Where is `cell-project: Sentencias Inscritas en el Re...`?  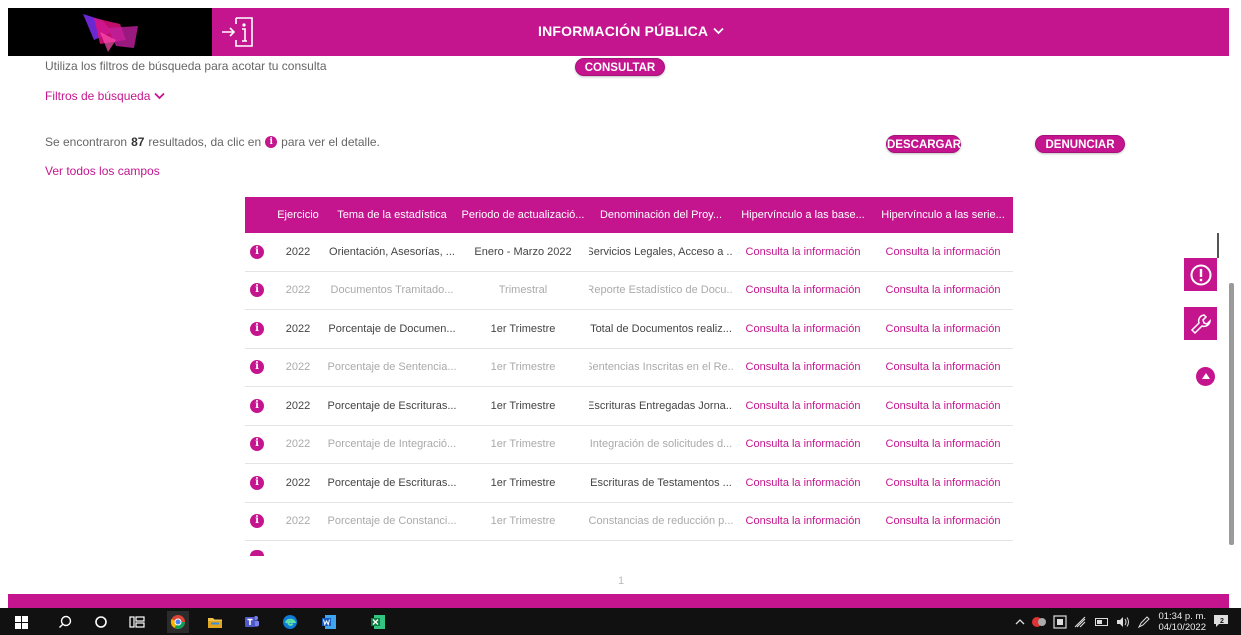
cell-project: Sentencias Inscritas en el Re... is located at coordinates (661, 367).